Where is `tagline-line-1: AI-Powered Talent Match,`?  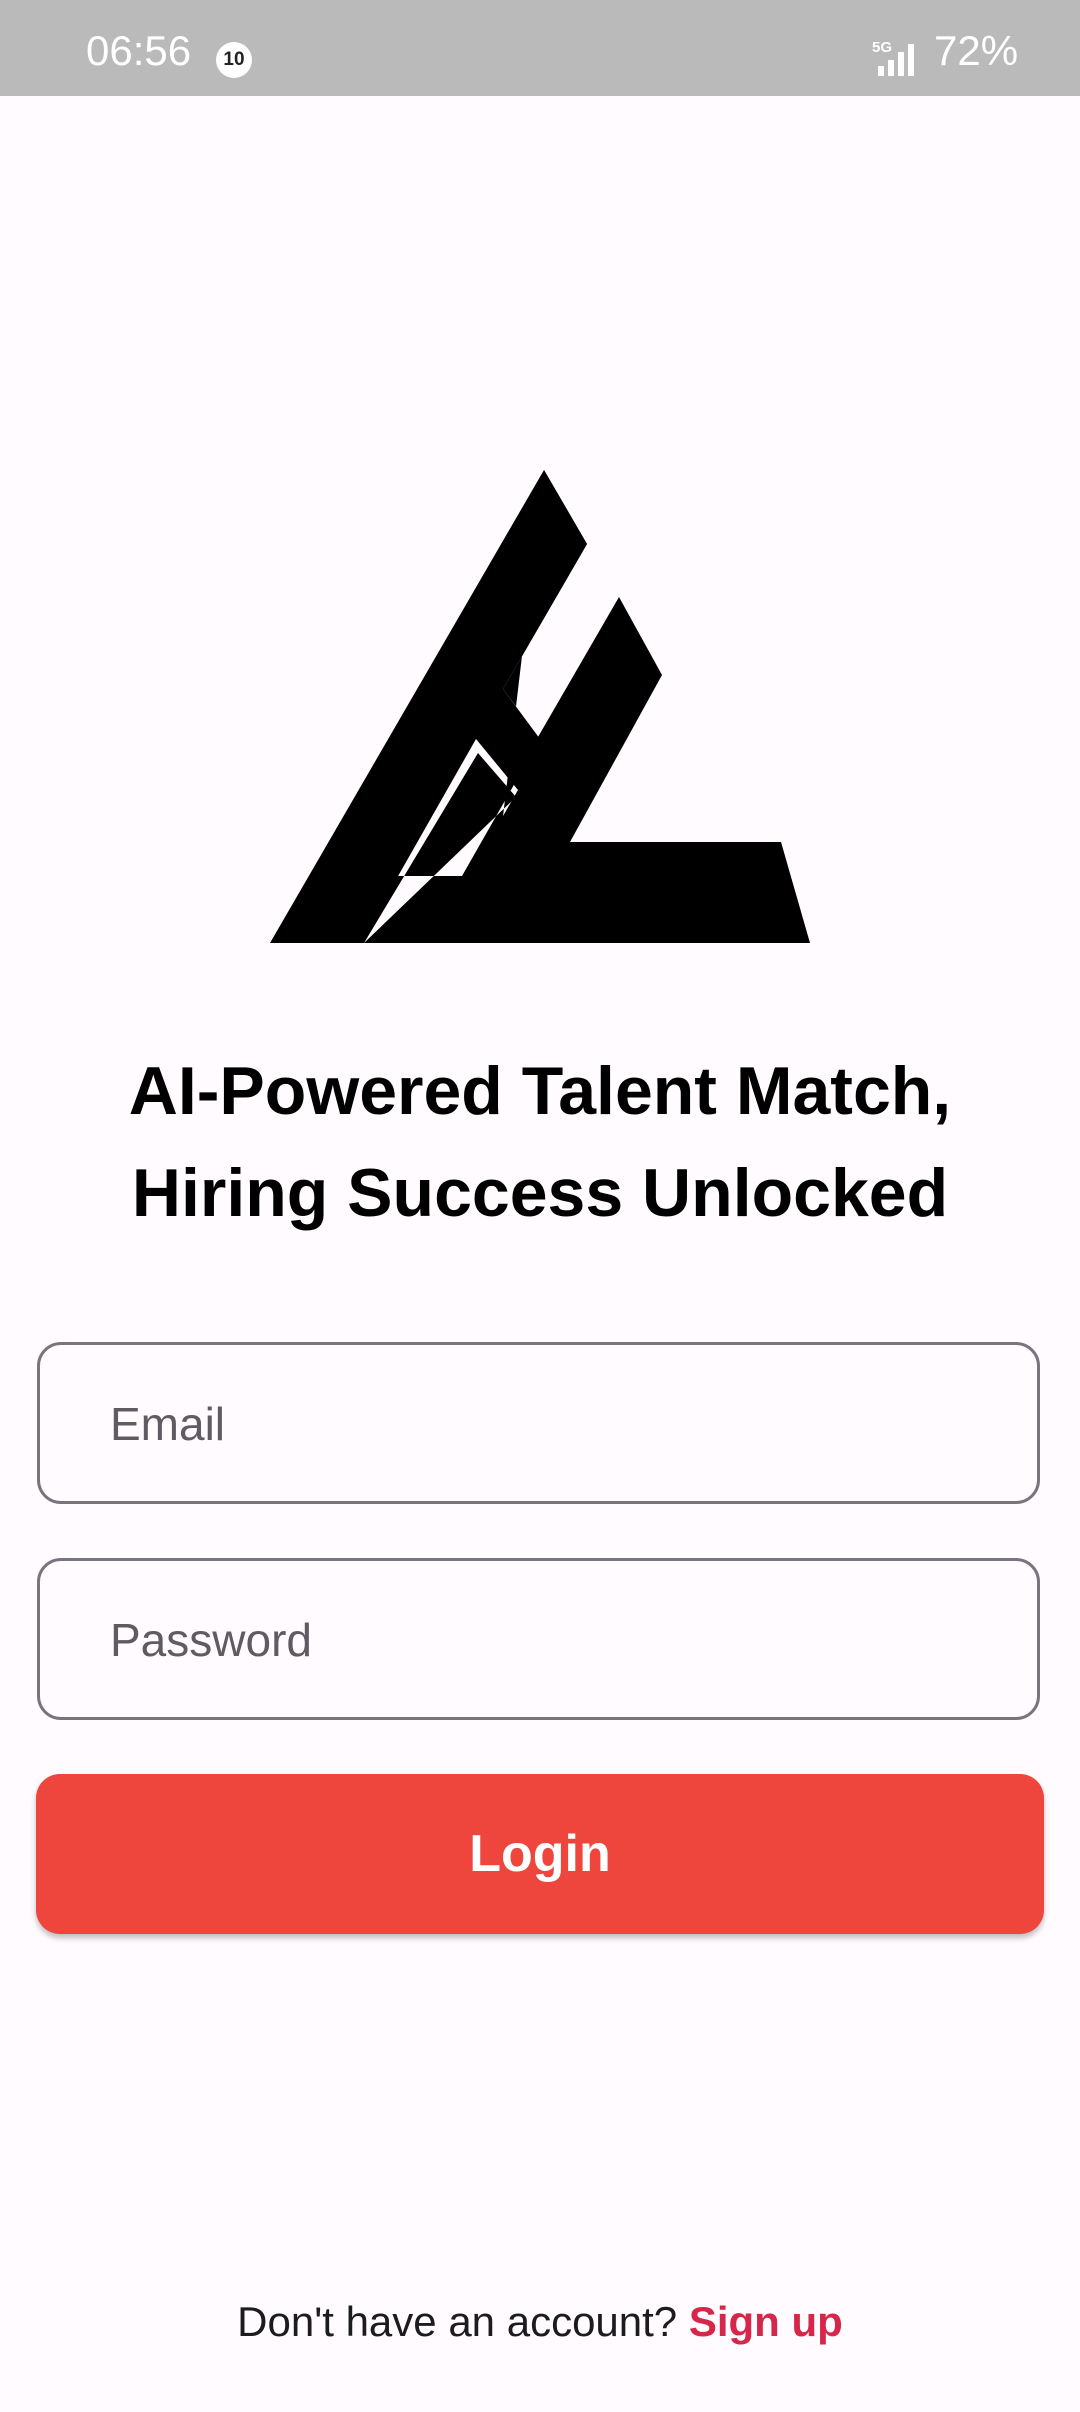 tagline-line-1: AI-Powered Talent Match, is located at coordinates (540, 1091).